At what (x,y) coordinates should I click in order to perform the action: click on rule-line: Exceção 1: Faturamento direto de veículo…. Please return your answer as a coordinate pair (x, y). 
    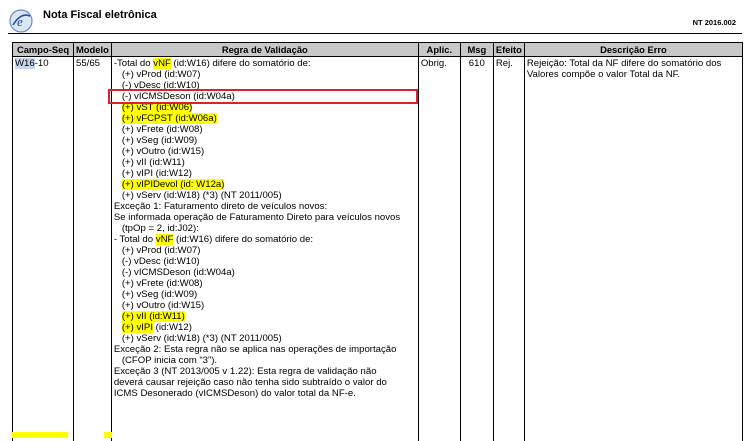
    Looking at the image, I should click on (265, 206).